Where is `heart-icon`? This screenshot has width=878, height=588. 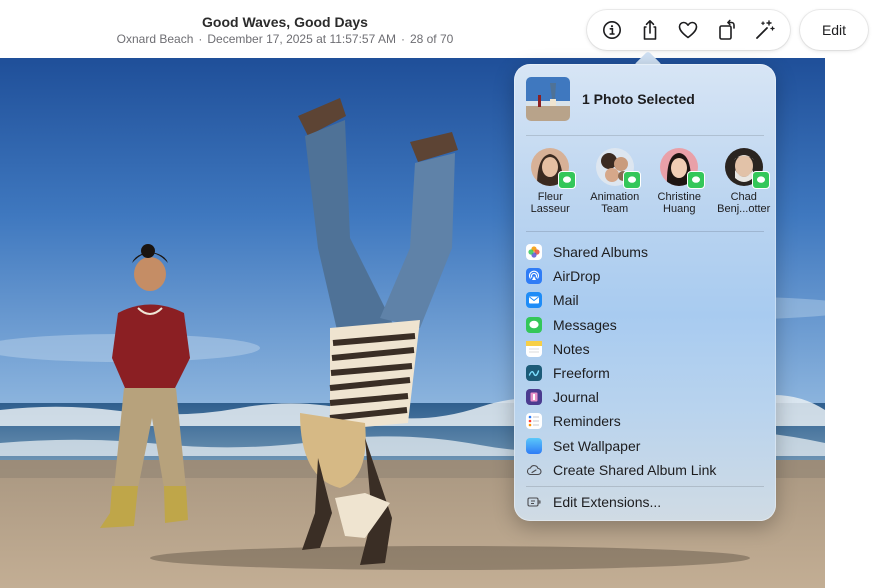 heart-icon is located at coordinates (688, 30).